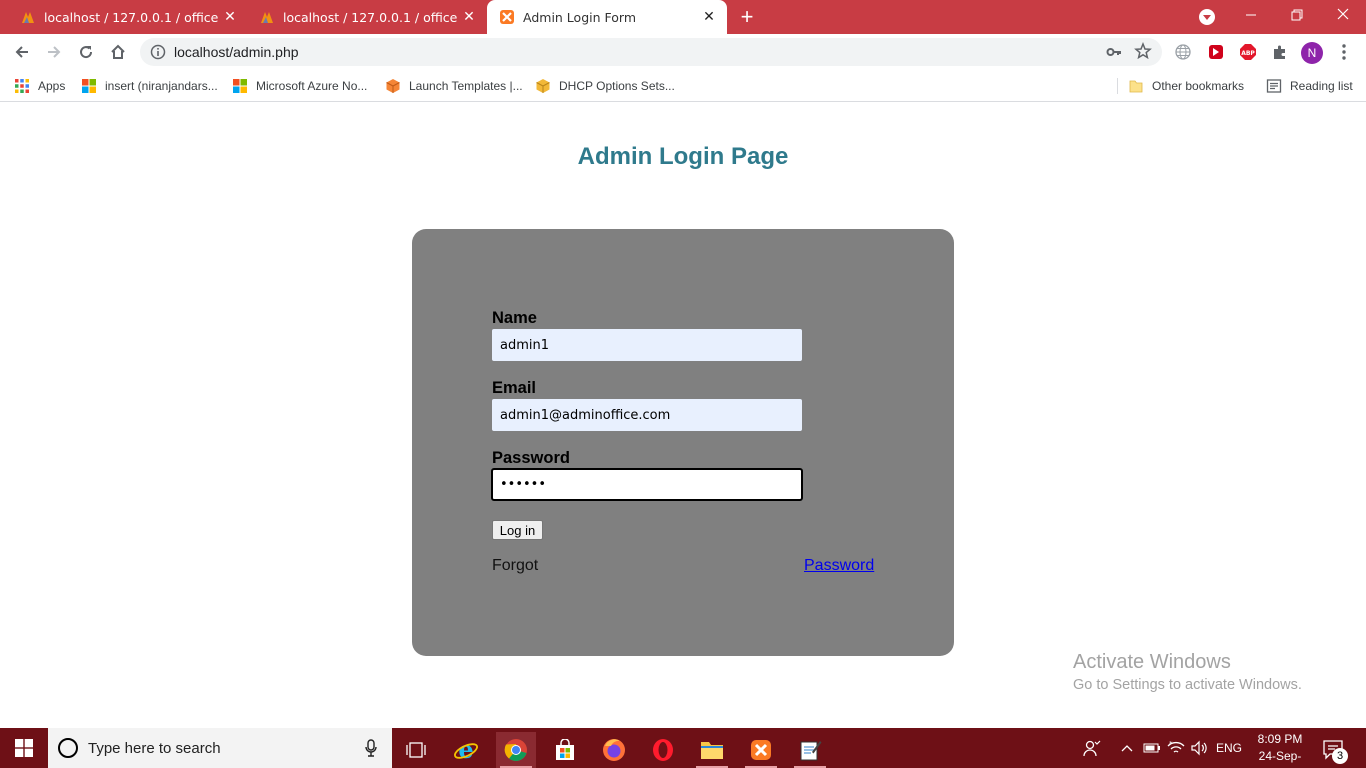  What do you see at coordinates (579, 17) in the screenshot?
I see `tab-title: Admin Login Form` at bounding box center [579, 17].